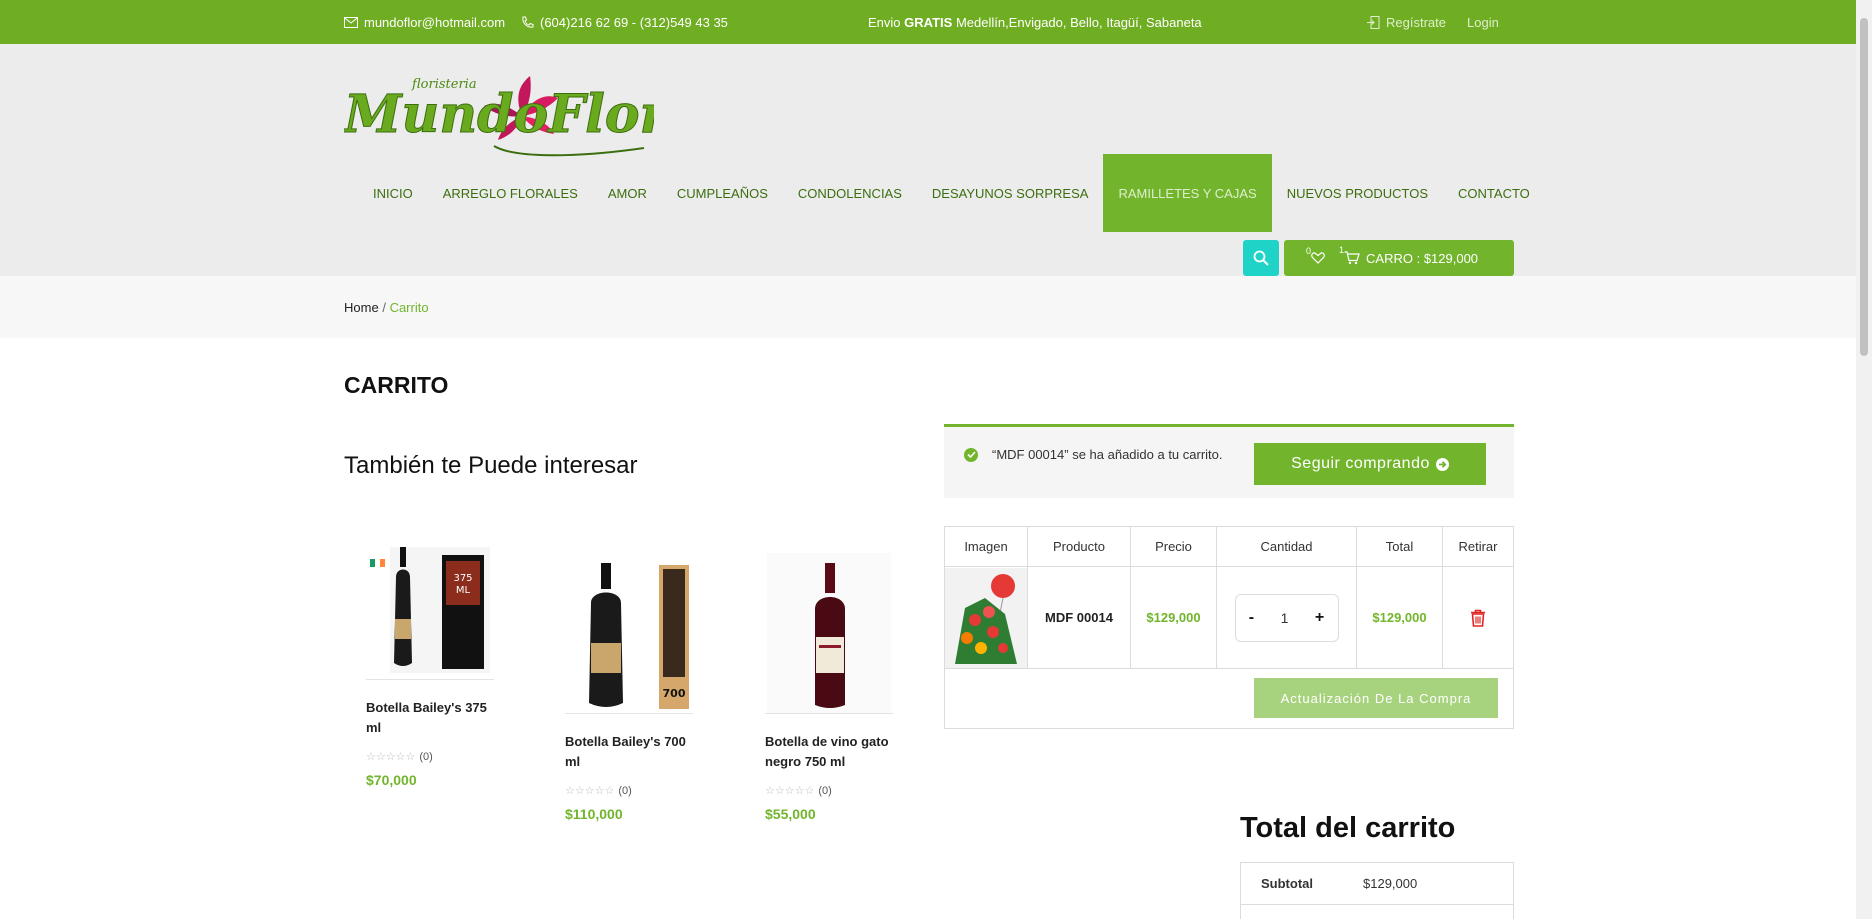 The width and height of the screenshot is (1872, 919). I want to click on page-title: CARRITO, so click(396, 385).